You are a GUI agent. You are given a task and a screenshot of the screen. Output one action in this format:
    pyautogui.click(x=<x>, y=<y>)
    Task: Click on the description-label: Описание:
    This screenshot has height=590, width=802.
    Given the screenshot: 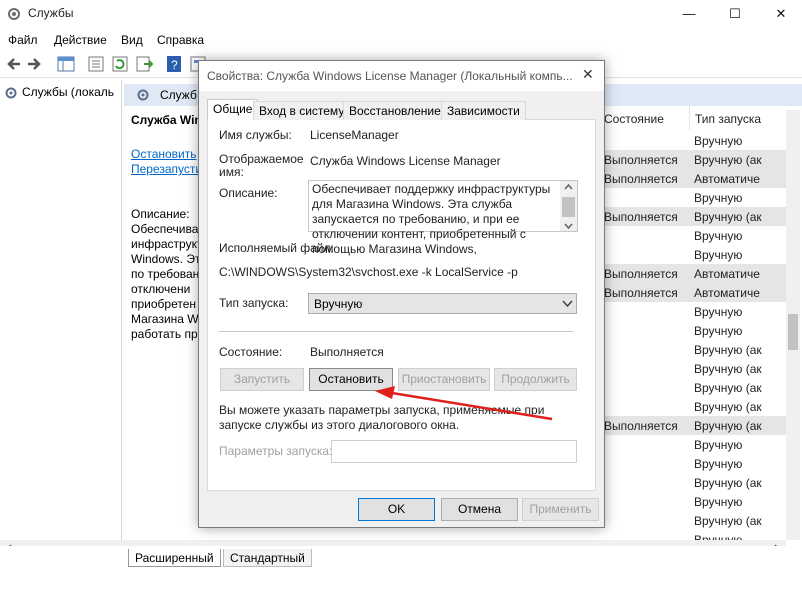 What is the action you would take?
    pyautogui.click(x=248, y=193)
    